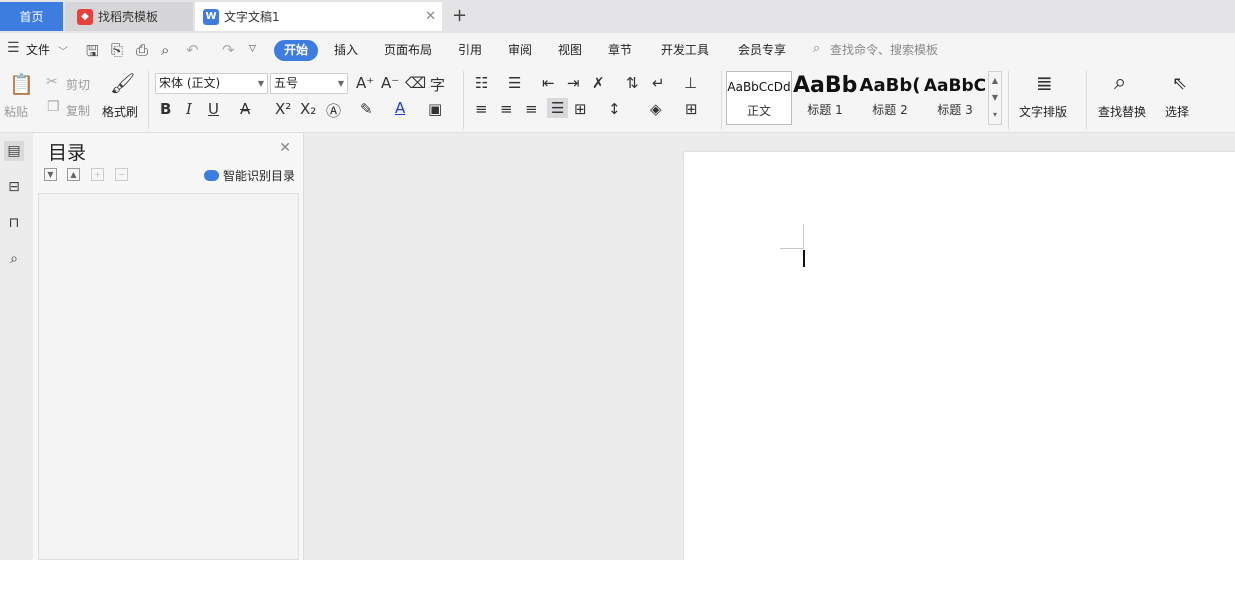  Describe the element at coordinates (400, 108) in the screenshot. I see `font-color-icon: A` at that location.